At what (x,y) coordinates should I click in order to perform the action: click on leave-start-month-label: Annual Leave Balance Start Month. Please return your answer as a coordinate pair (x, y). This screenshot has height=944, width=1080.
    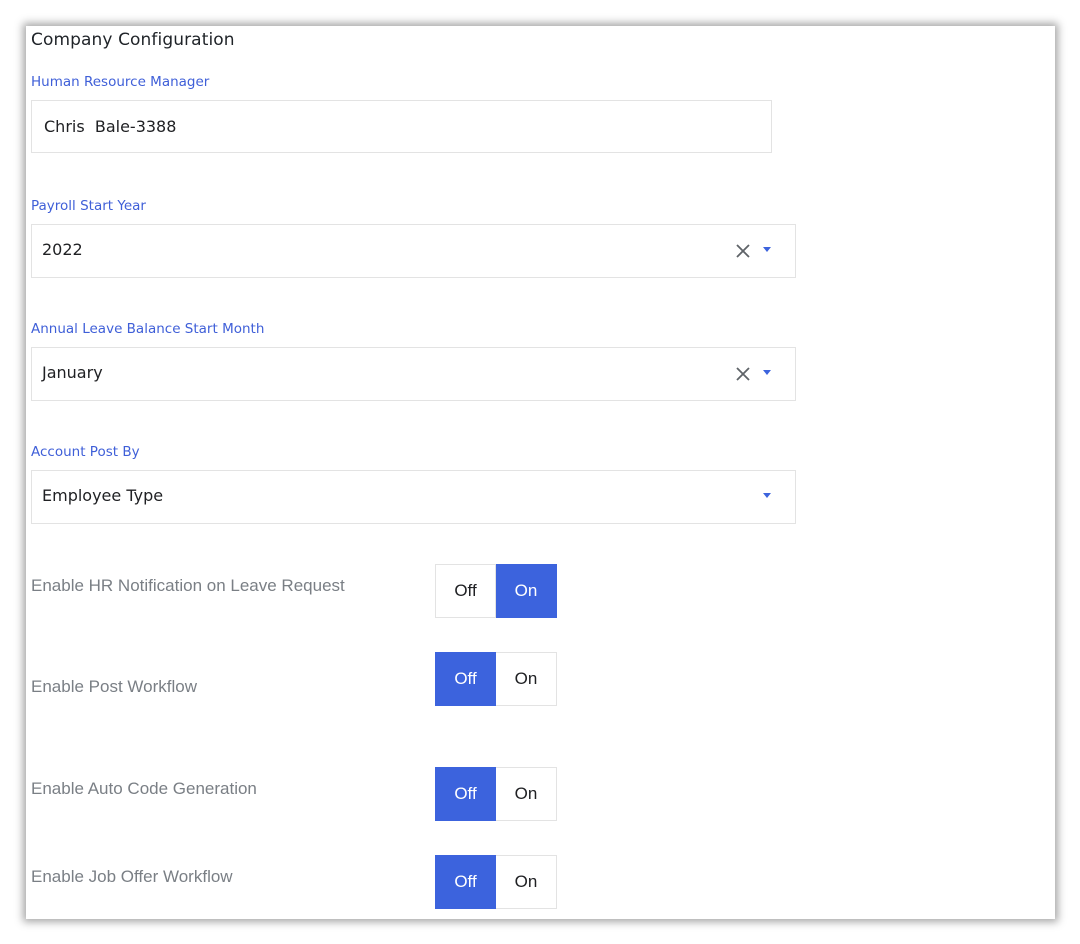
    Looking at the image, I should click on (148, 329).